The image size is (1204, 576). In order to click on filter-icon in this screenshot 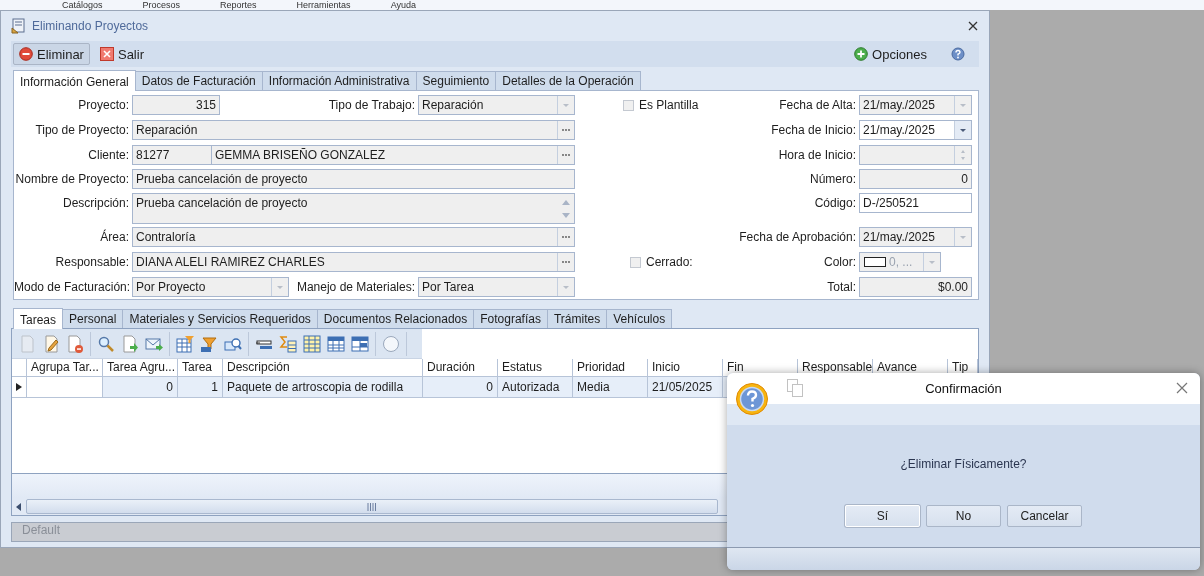, I will do `click(209, 343)`.